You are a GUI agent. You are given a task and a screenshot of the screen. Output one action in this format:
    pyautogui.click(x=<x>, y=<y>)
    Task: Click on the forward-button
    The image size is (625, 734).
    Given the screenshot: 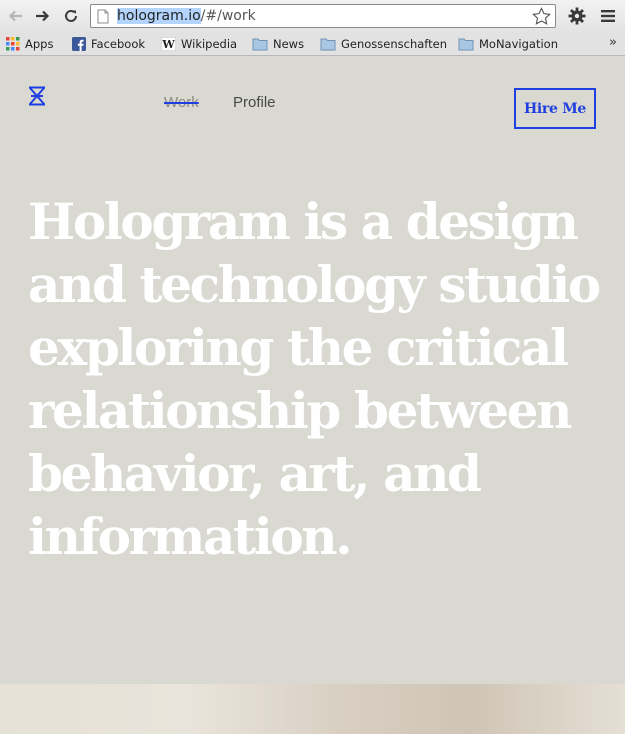 What is the action you would take?
    pyautogui.click(x=42, y=16)
    